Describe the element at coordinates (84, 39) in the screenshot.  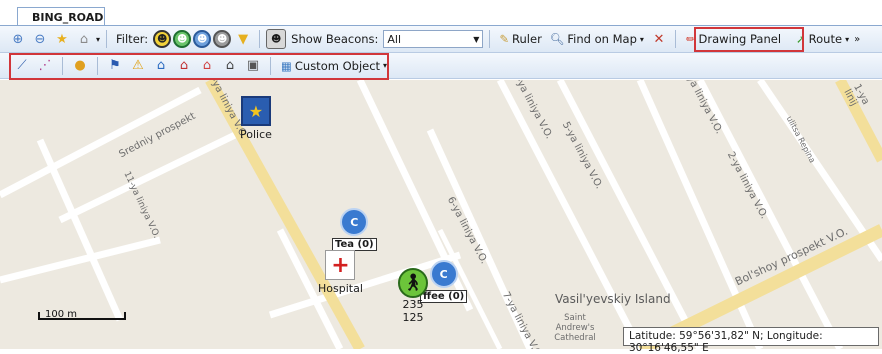
I see `home-icon: ⌂` at that location.